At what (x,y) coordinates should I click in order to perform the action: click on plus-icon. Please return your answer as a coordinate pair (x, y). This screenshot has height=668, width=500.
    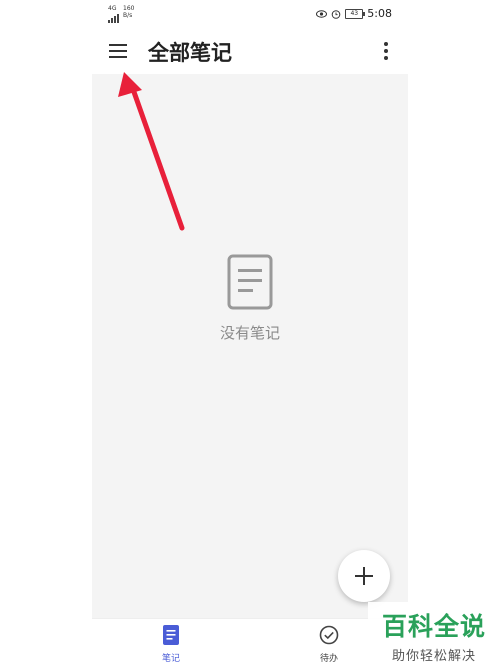
    Looking at the image, I should click on (364, 576).